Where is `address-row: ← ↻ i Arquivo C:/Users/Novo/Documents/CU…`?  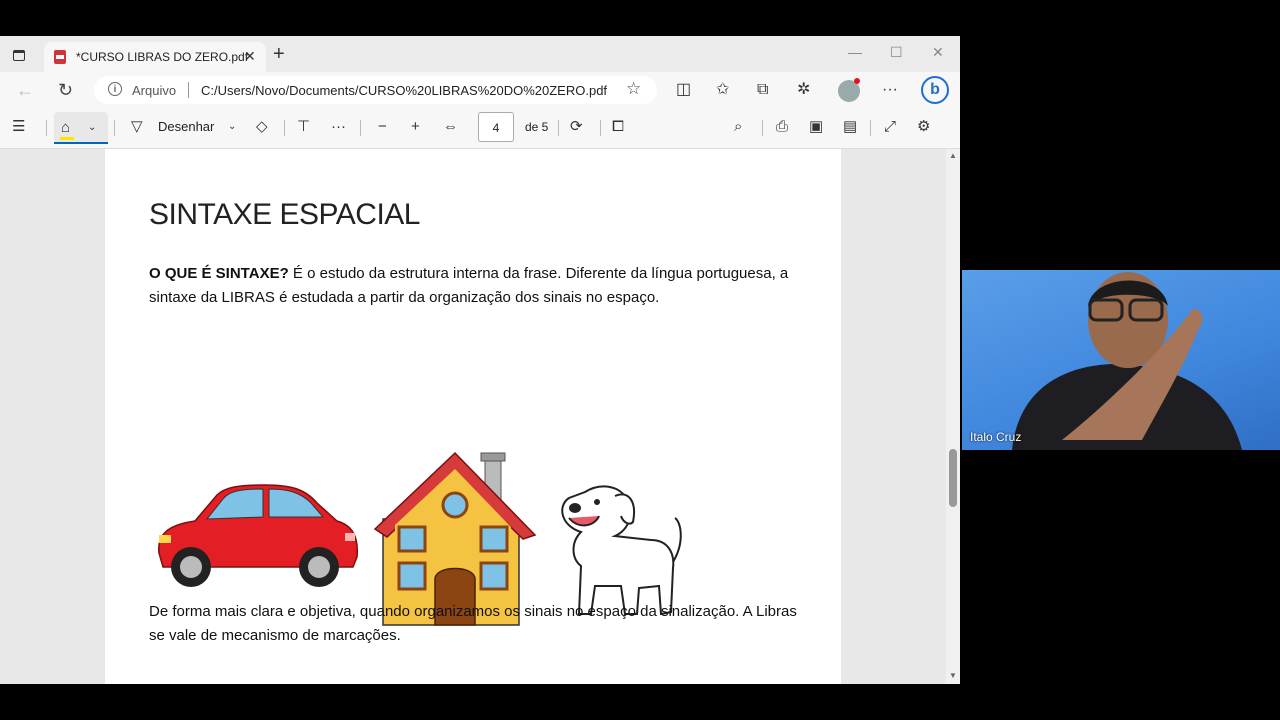
address-row: ← ↻ i Arquivo C:/Users/Novo/Documents/CU… is located at coordinates (480, 90).